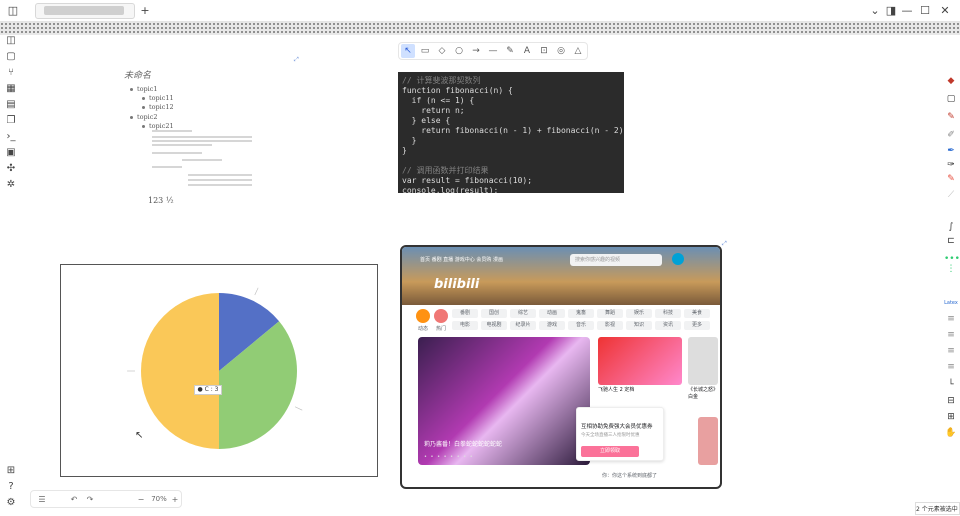 The width and height of the screenshot is (960, 516). I want to click on redo-button: ↷, so click(90, 499).